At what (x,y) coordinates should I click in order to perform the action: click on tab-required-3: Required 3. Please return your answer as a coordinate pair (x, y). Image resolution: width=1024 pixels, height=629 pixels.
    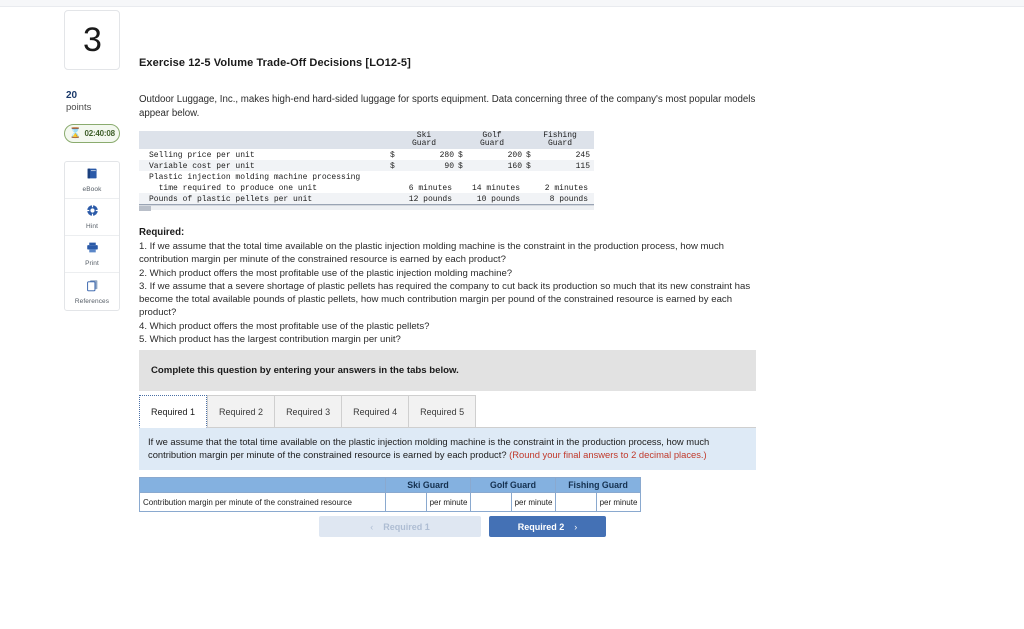
    Looking at the image, I should click on (308, 411).